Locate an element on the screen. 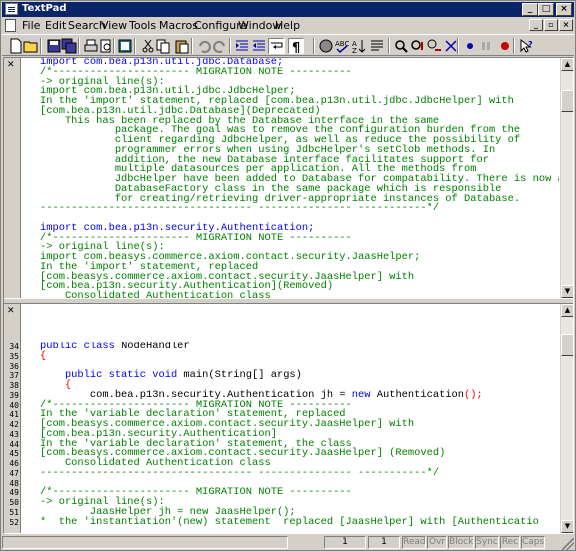 This screenshot has width=576, height=551. code-line: public class NodeHandler is located at coordinates (299, 347).